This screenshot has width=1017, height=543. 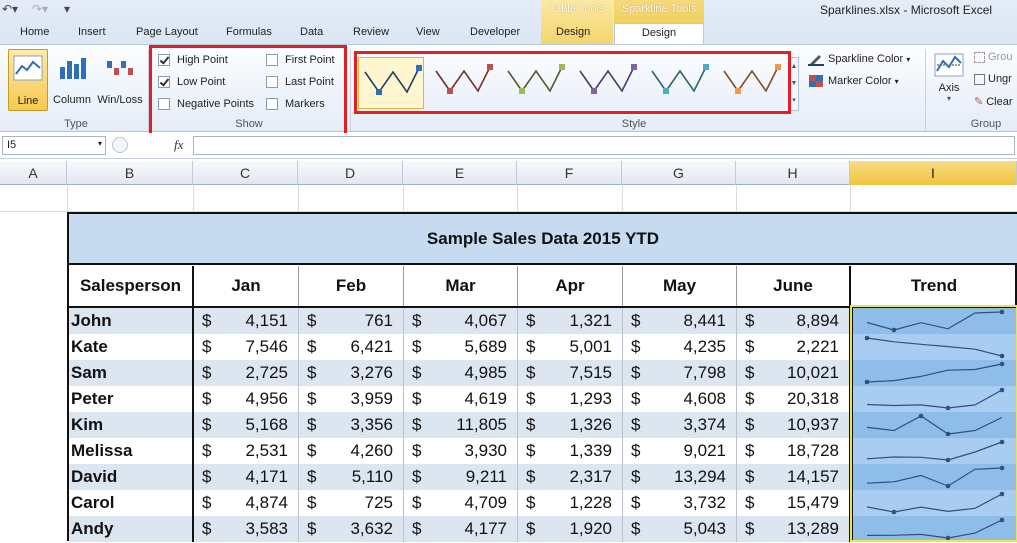 What do you see at coordinates (570, 347) in the screenshot?
I see `sales-cell: $5,001` at bounding box center [570, 347].